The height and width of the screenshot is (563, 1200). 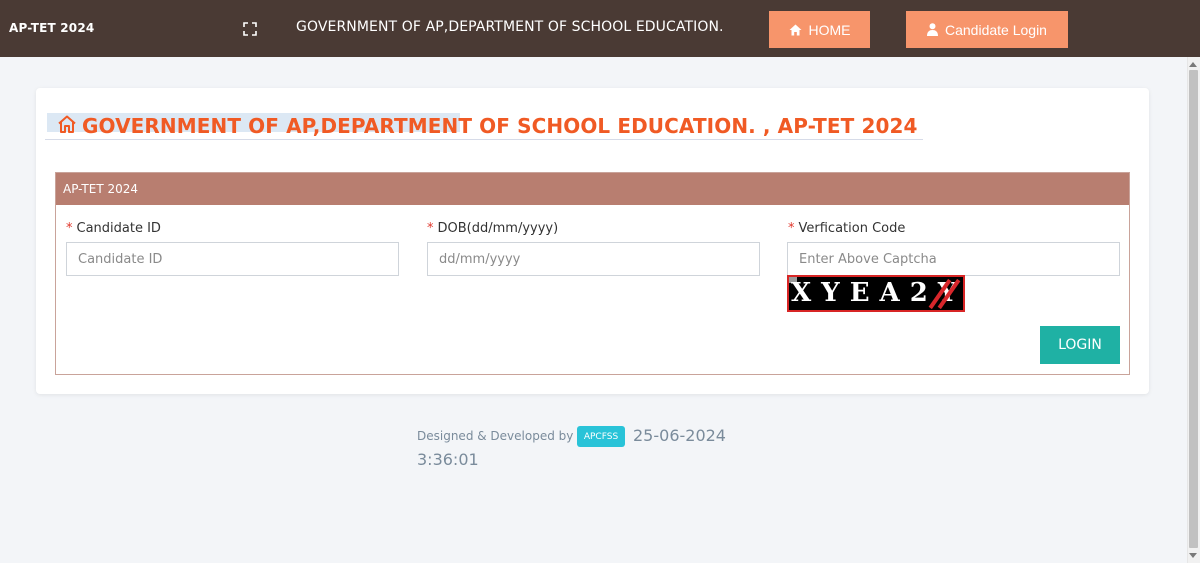 I want to click on candidate-login-label: Candidate Login, so click(x=996, y=29).